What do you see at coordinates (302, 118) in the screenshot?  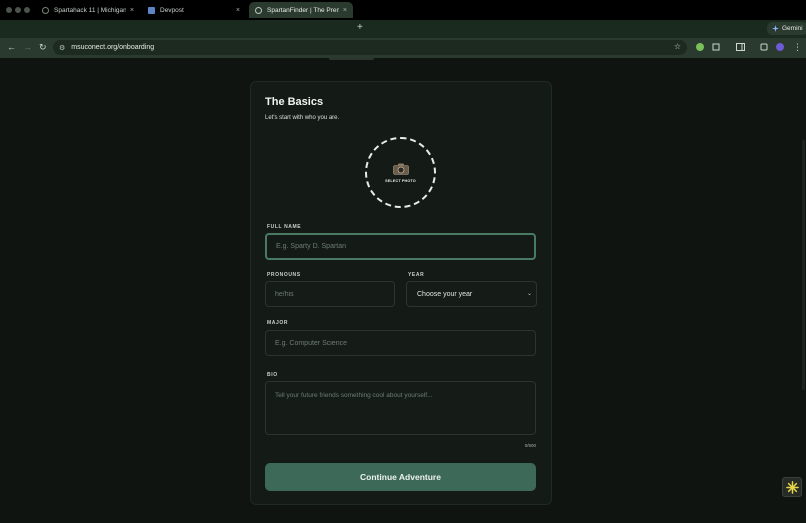 I see `page-subtitle: Let's start with who you are.` at bounding box center [302, 118].